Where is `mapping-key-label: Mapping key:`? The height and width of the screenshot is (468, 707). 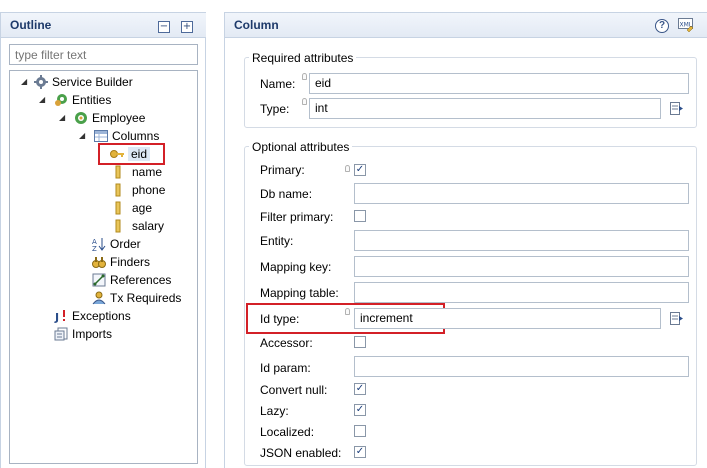 mapping-key-label: Mapping key: is located at coordinates (296, 267).